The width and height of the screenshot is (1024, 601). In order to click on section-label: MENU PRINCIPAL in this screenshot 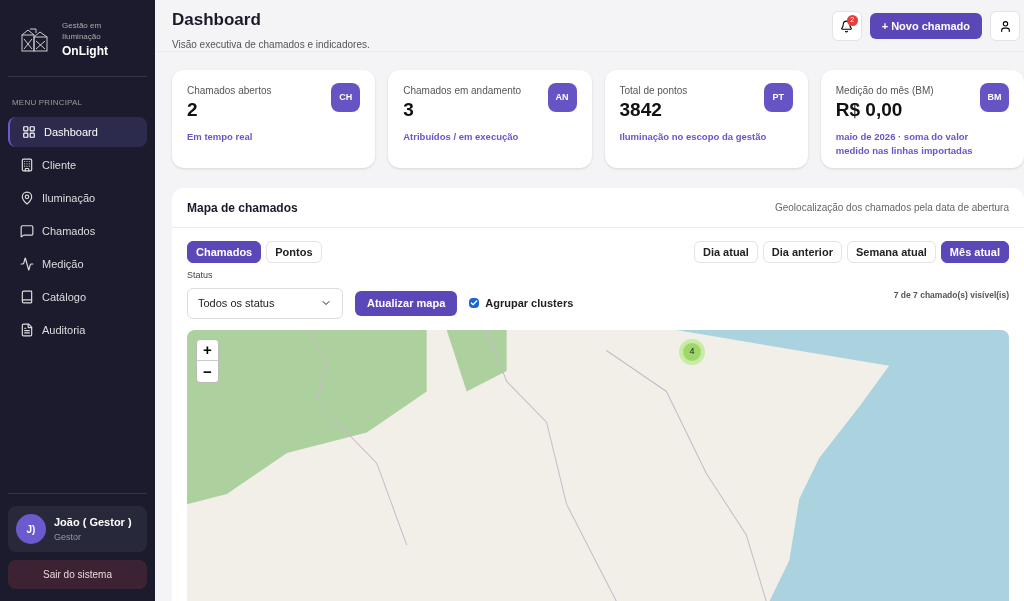, I will do `click(47, 103)`.